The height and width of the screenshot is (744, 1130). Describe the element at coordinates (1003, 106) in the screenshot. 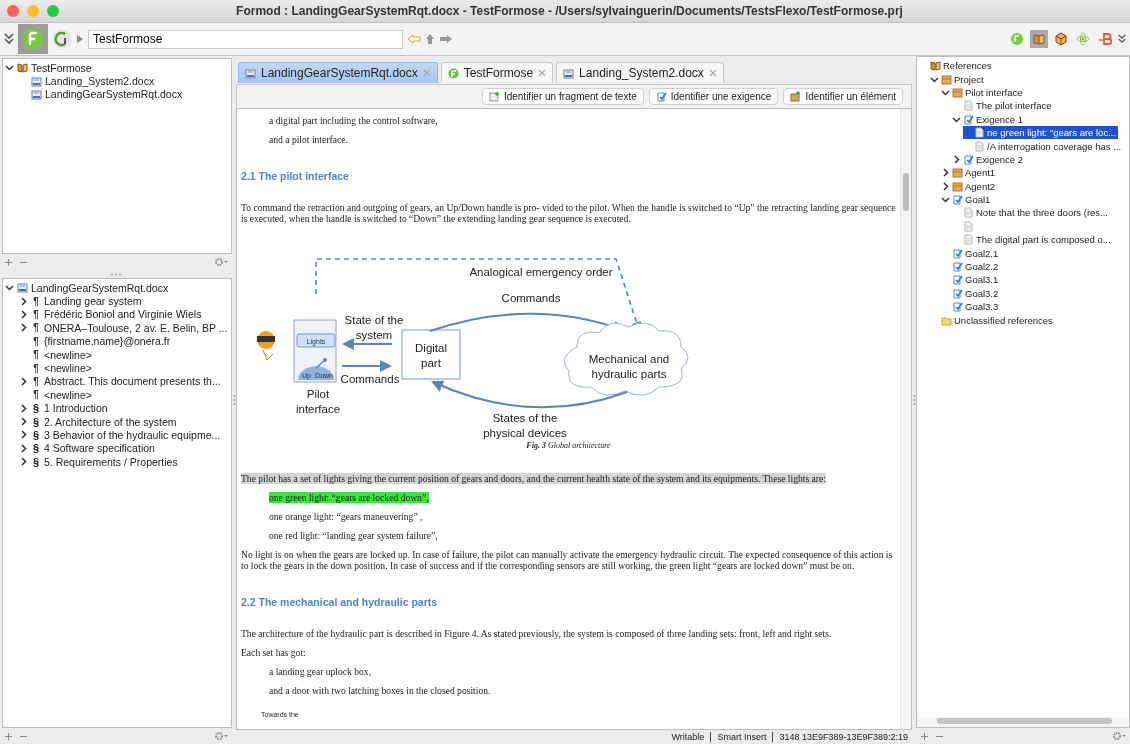

I see `tree-item: The pilot interface` at that location.